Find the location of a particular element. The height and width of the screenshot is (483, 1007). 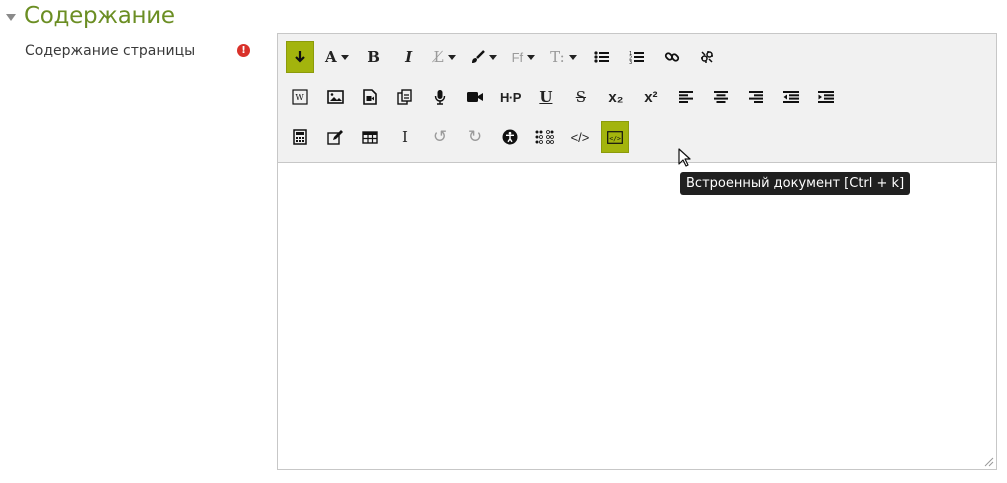

redo-button: ↻ is located at coordinates (475, 137).